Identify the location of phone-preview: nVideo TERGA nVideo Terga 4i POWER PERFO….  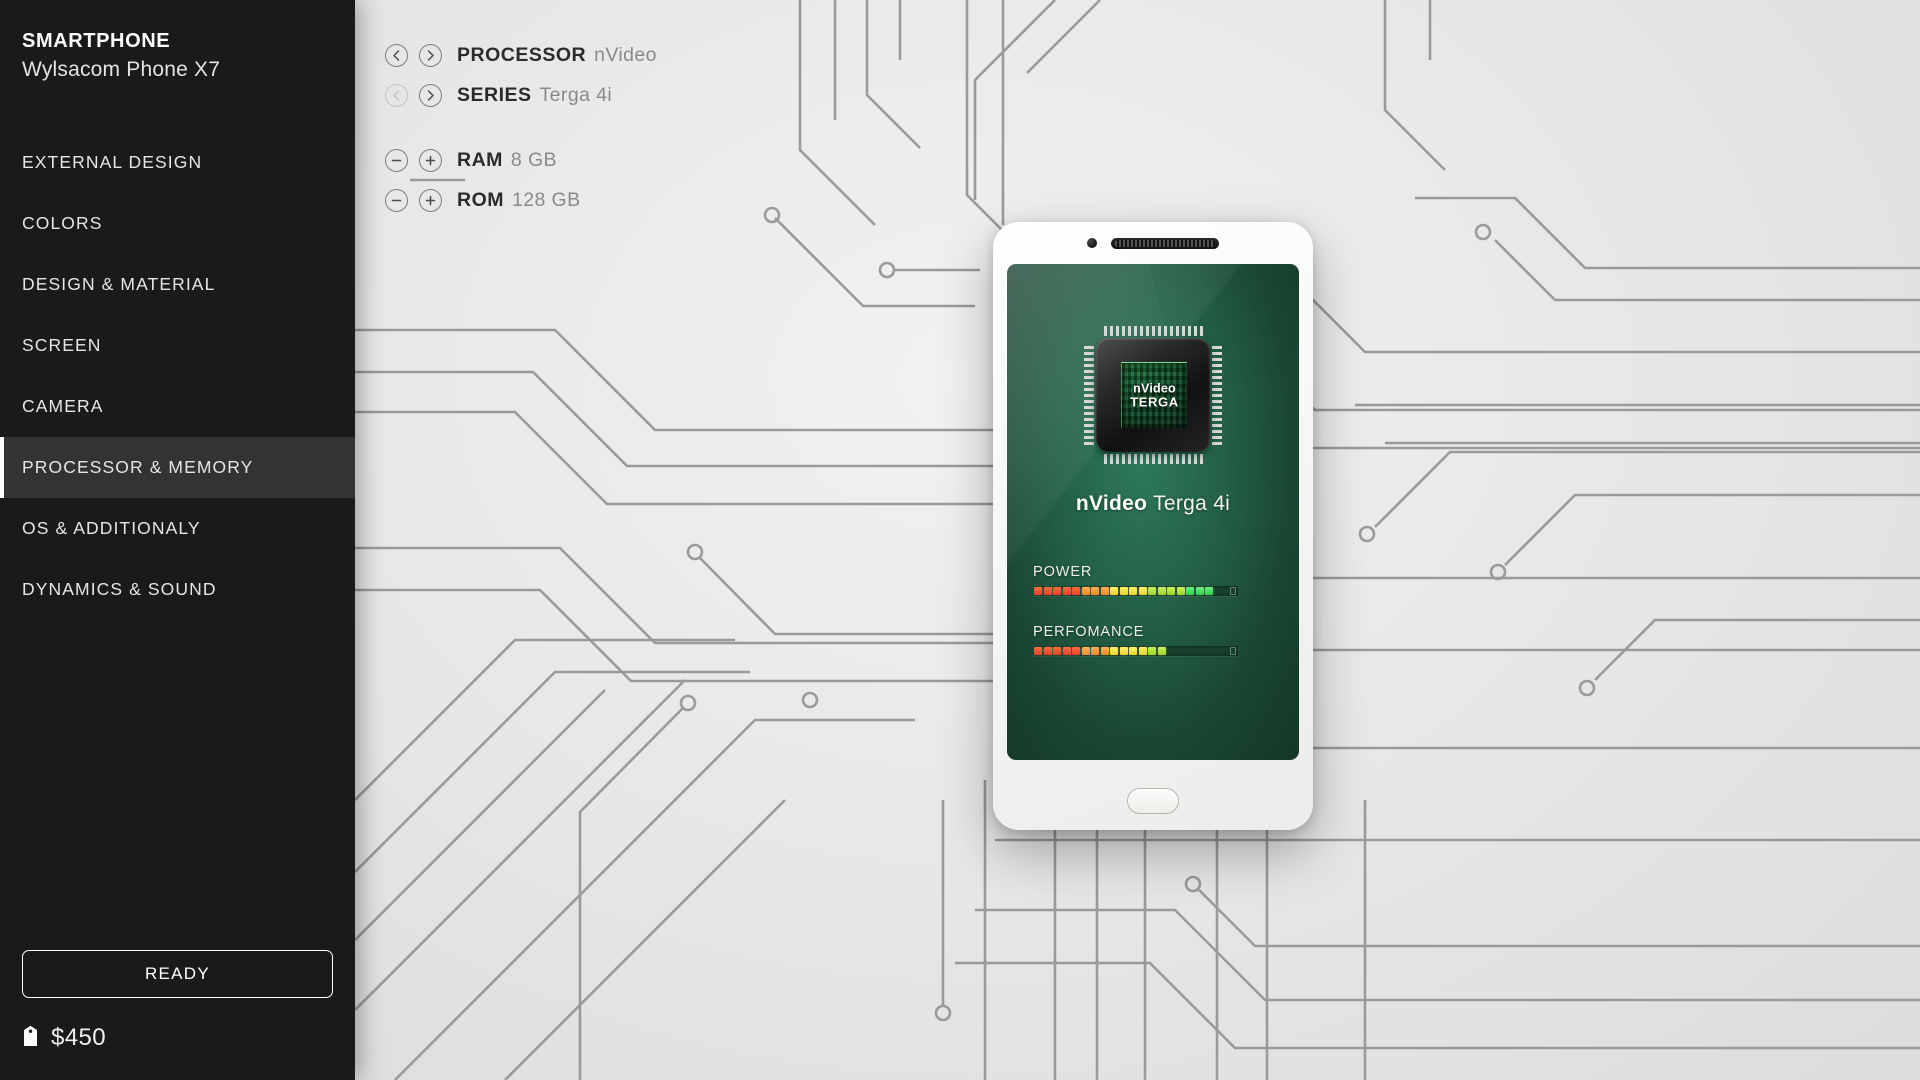
(1153, 526).